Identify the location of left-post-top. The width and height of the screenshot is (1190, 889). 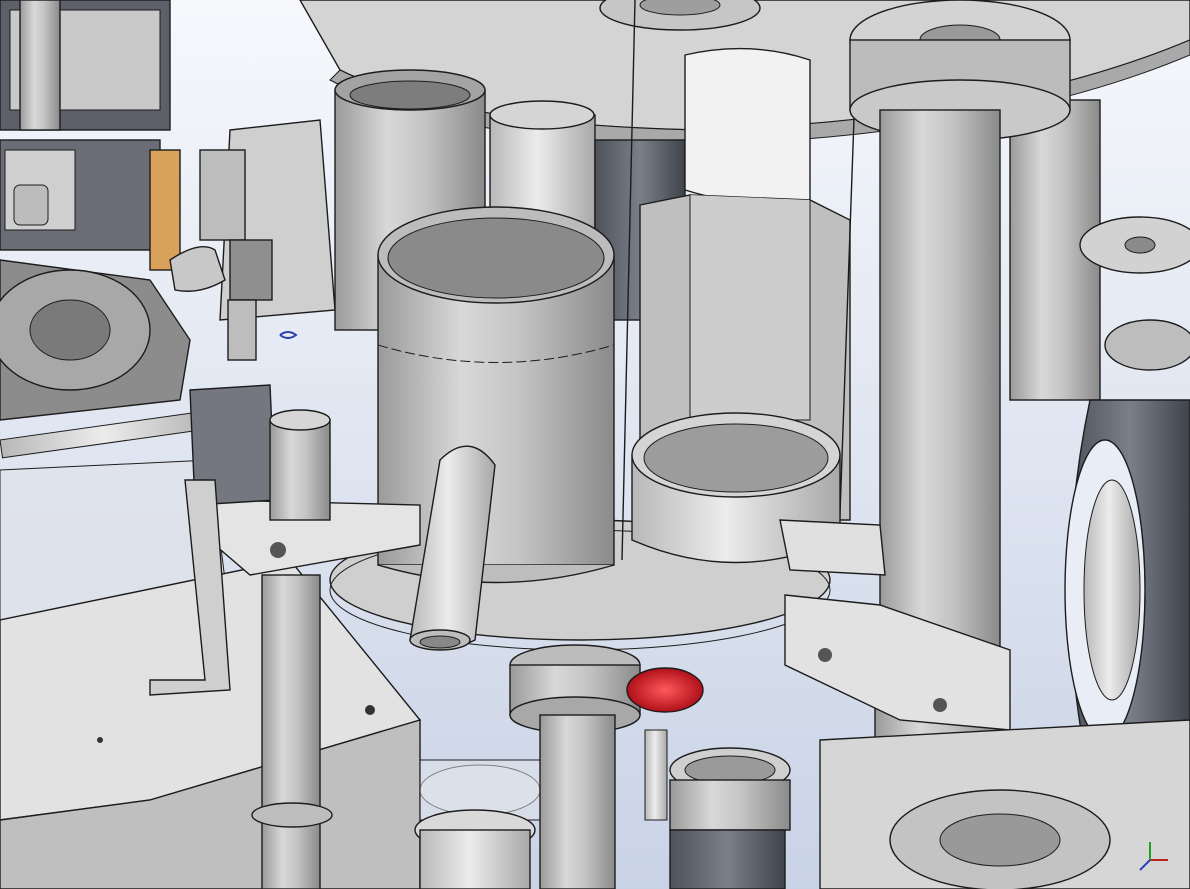
(300, 470).